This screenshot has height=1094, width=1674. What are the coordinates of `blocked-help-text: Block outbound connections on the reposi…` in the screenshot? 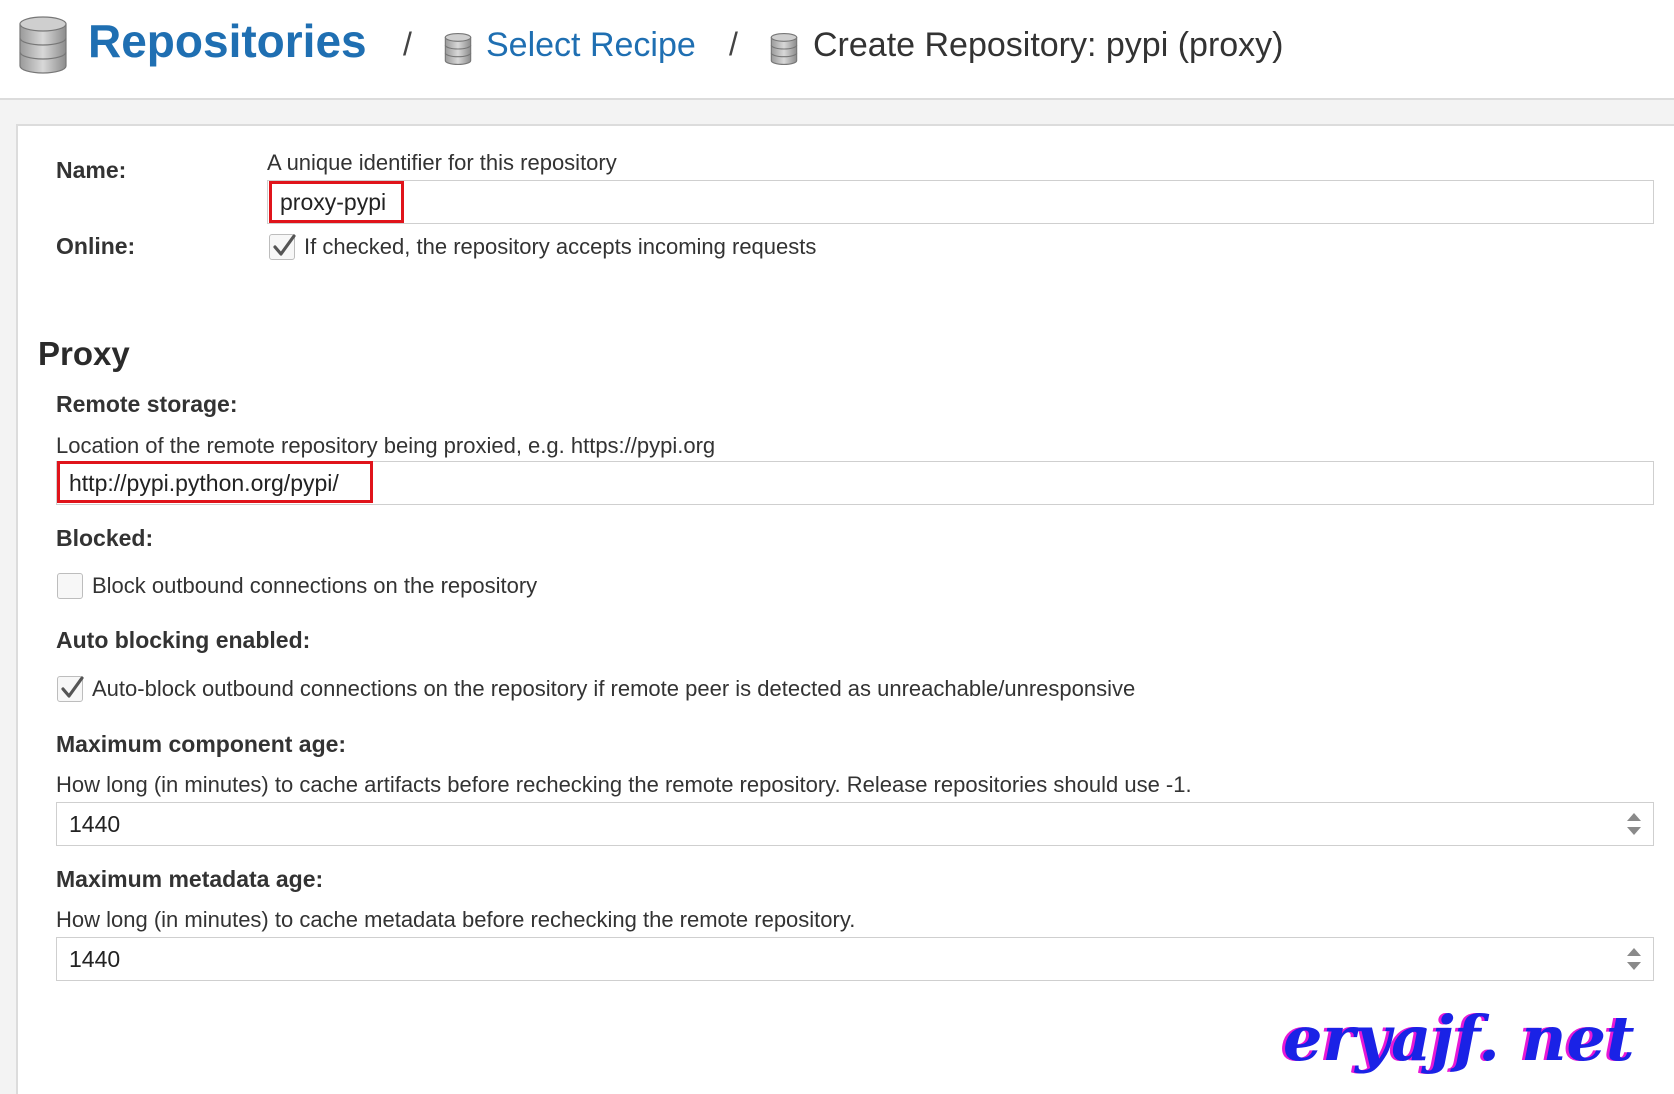 It's located at (315, 585).